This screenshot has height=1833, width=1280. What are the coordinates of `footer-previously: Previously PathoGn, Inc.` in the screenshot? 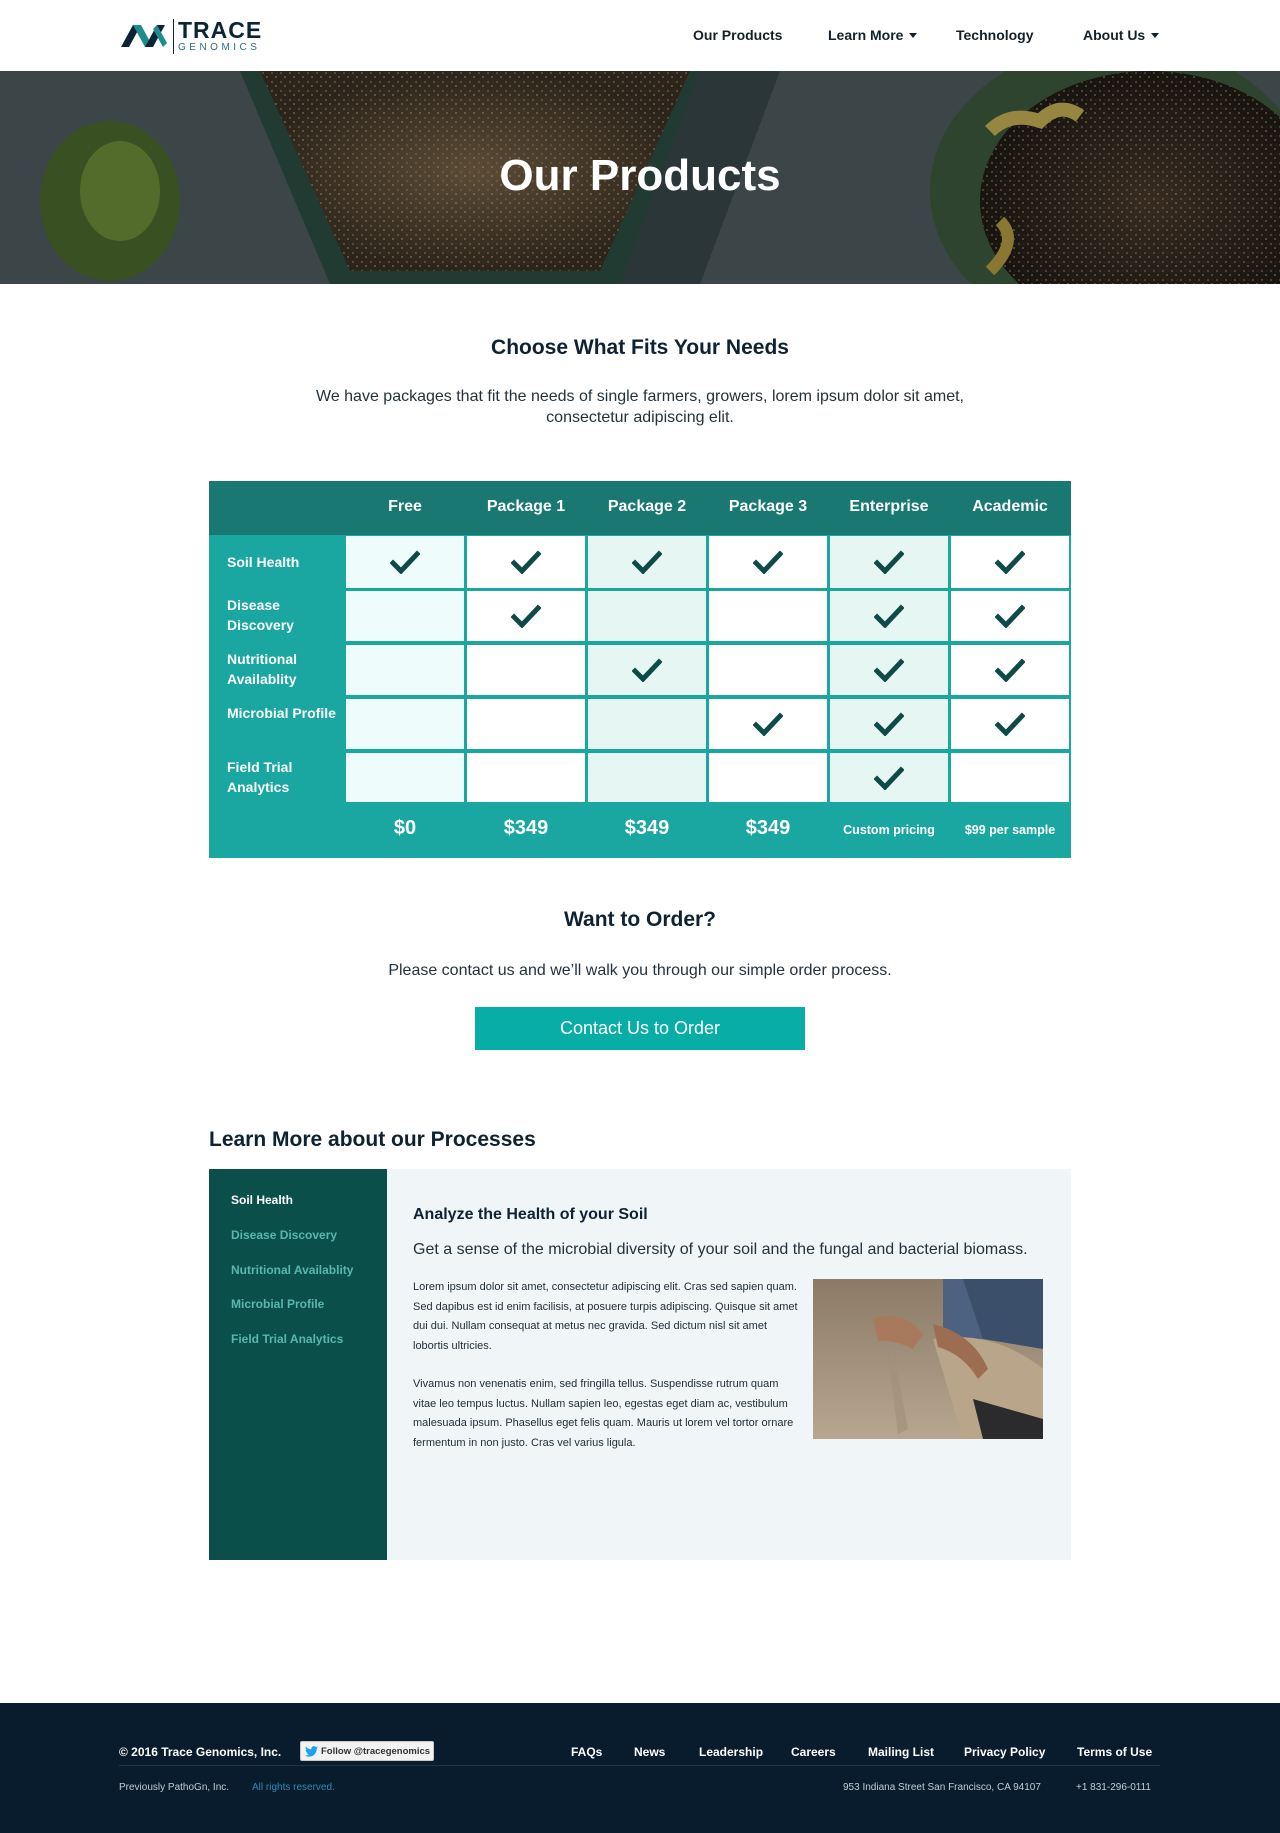 It's located at (174, 1787).